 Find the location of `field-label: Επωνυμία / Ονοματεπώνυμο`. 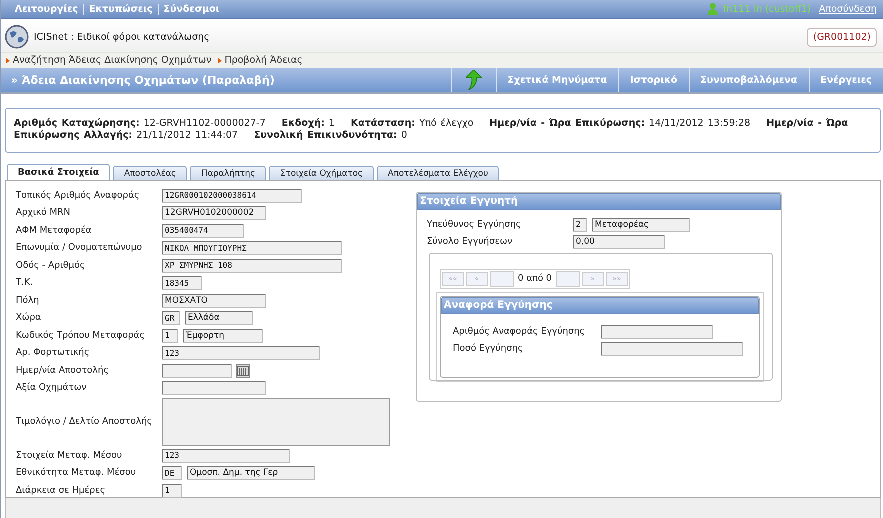

field-label: Επωνυμία / Ονοματεπώνυμο is located at coordinates (80, 248).